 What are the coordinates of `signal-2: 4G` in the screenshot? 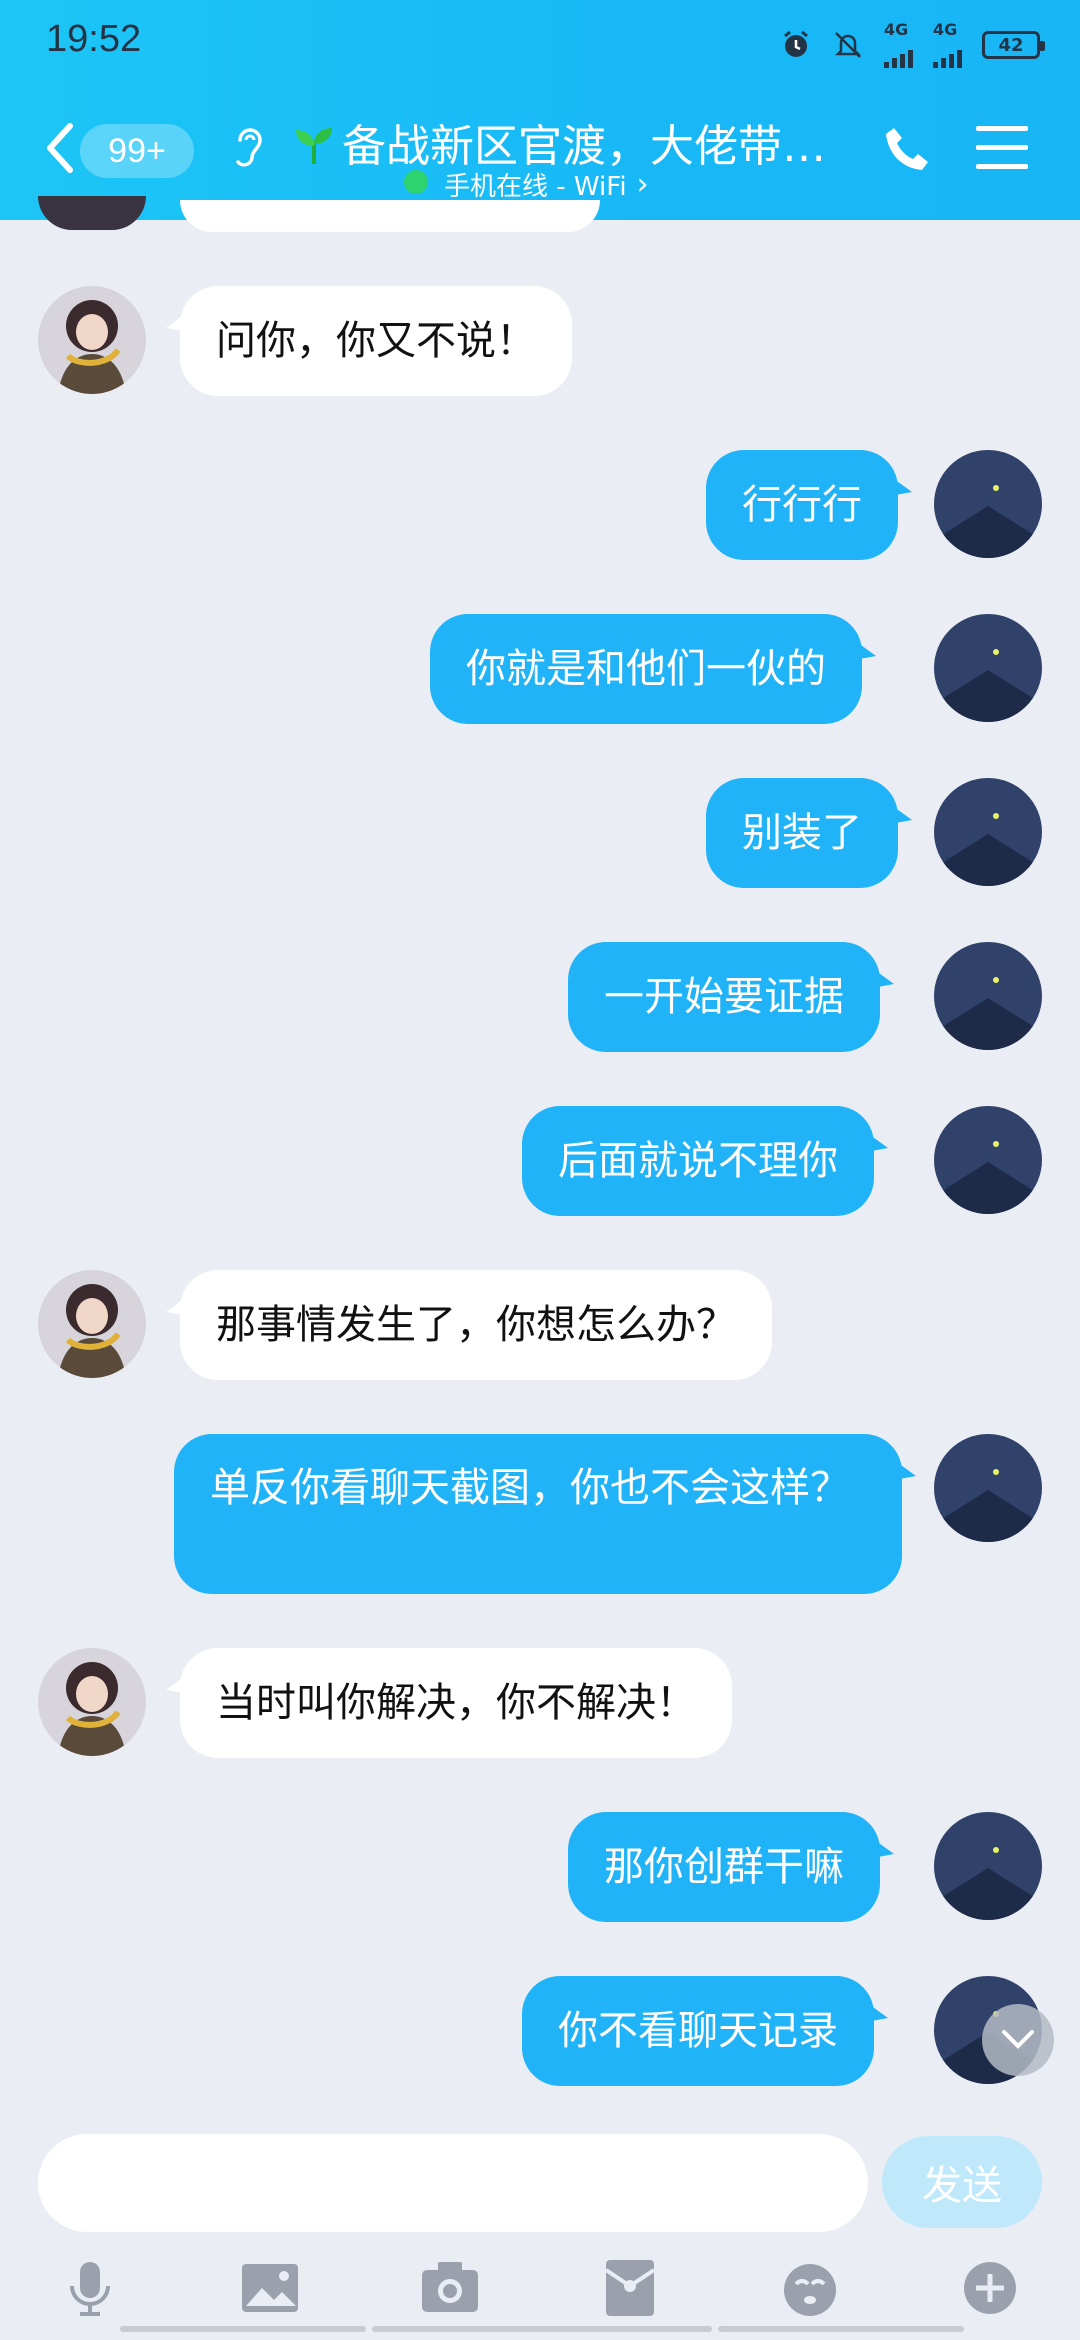 It's located at (947, 45).